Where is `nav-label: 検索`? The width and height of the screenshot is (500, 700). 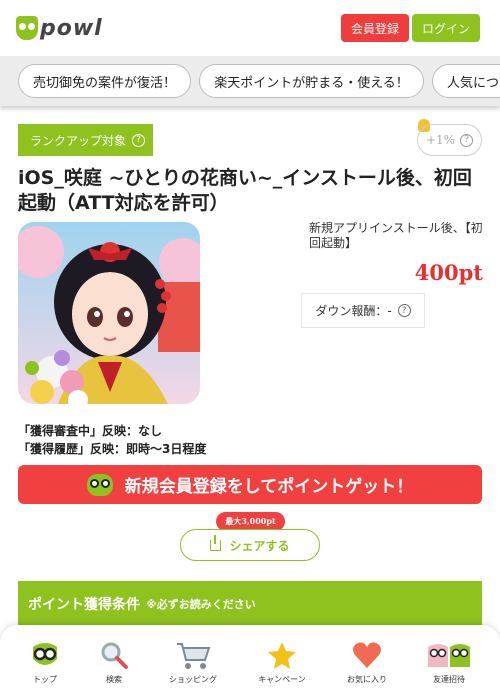
nav-label: 検索 is located at coordinates (114, 679).